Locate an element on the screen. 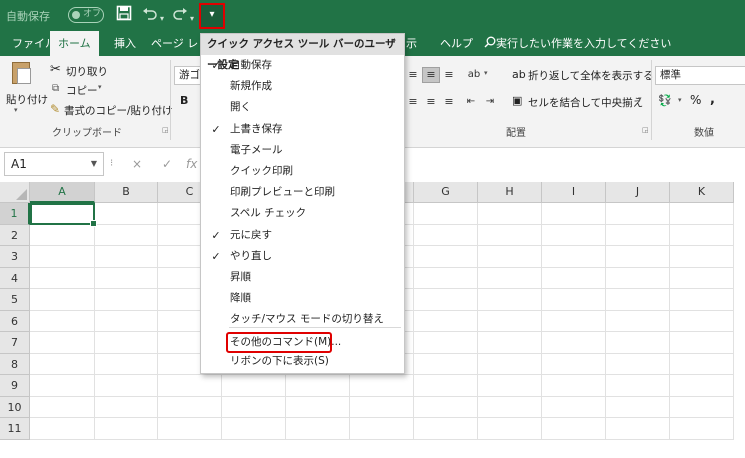  alignment-launcher-icon: ◲ is located at coordinates (645, 130).